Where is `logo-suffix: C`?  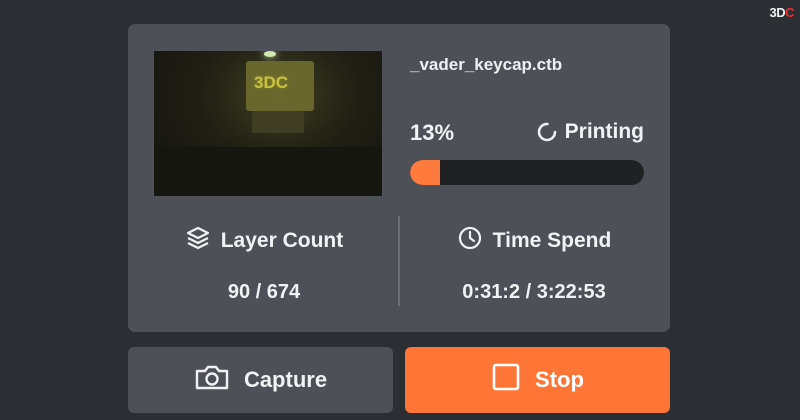
logo-suffix: C is located at coordinates (789, 12).